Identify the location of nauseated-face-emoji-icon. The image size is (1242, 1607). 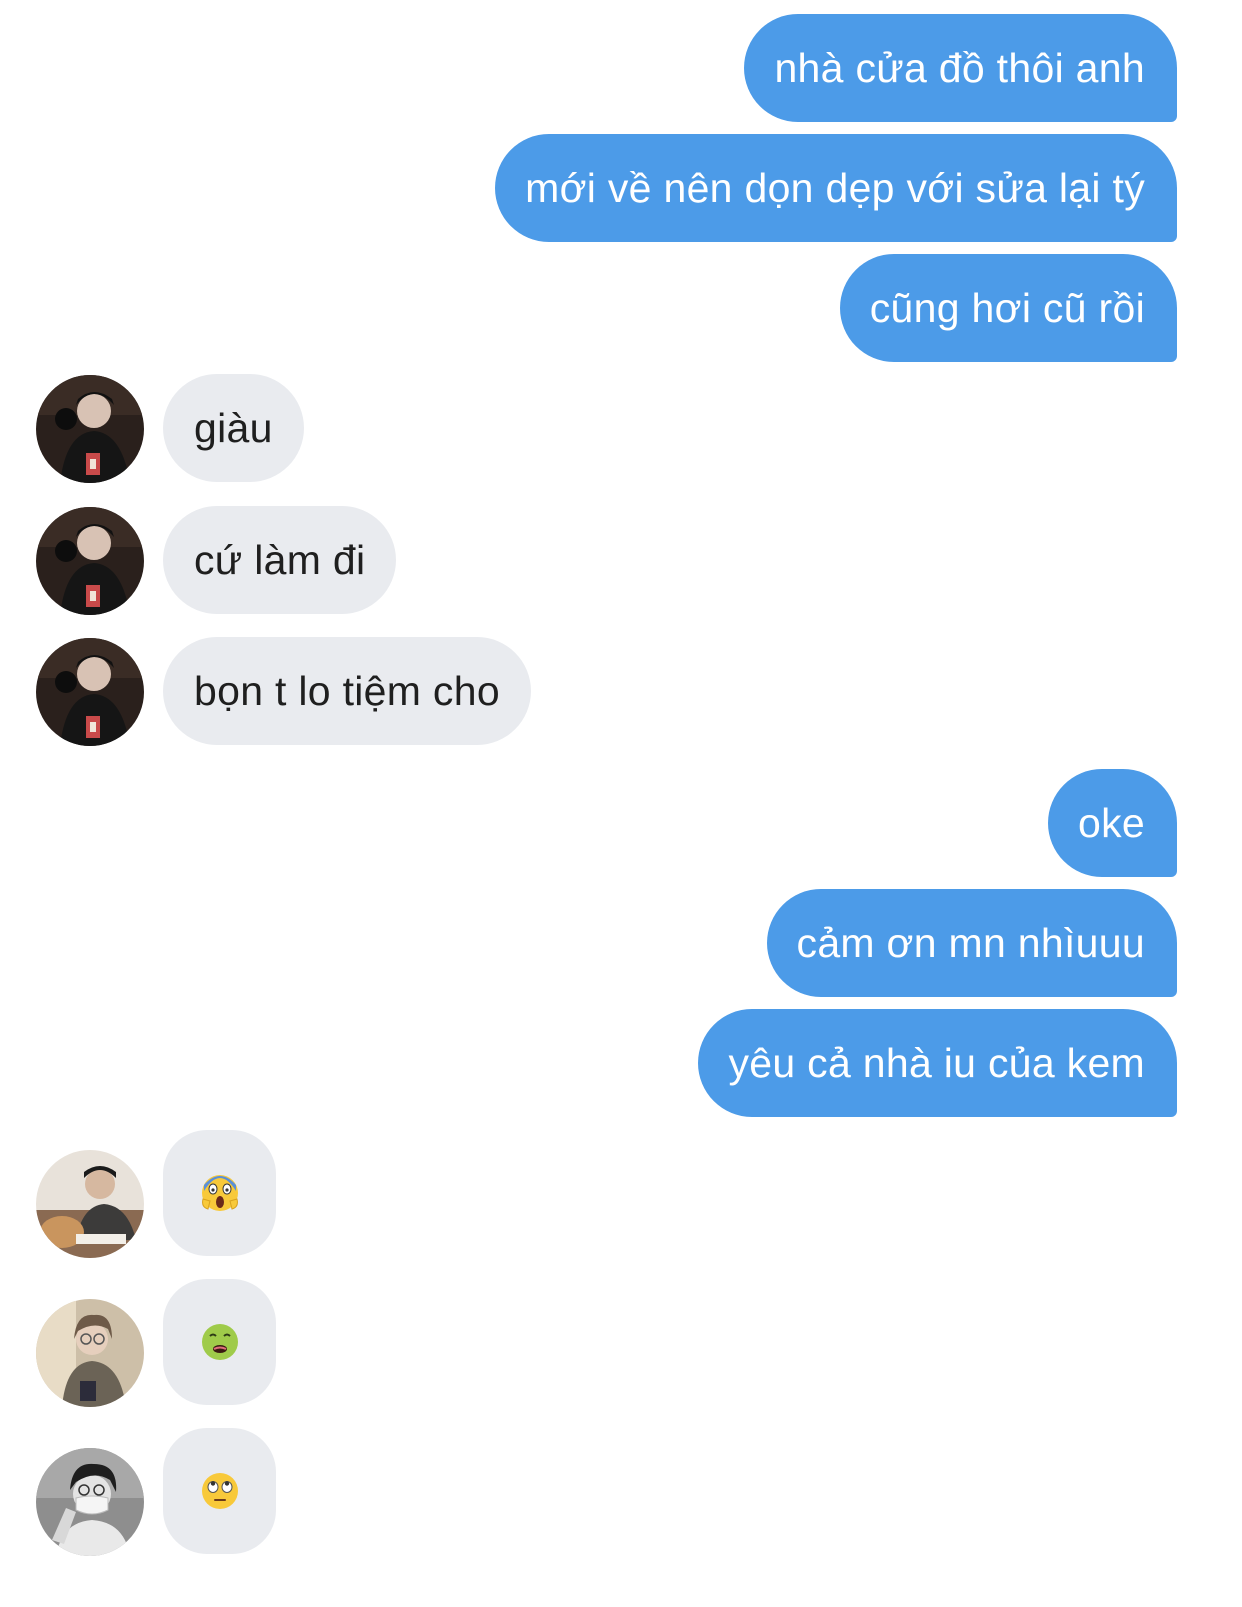
(219, 1342).